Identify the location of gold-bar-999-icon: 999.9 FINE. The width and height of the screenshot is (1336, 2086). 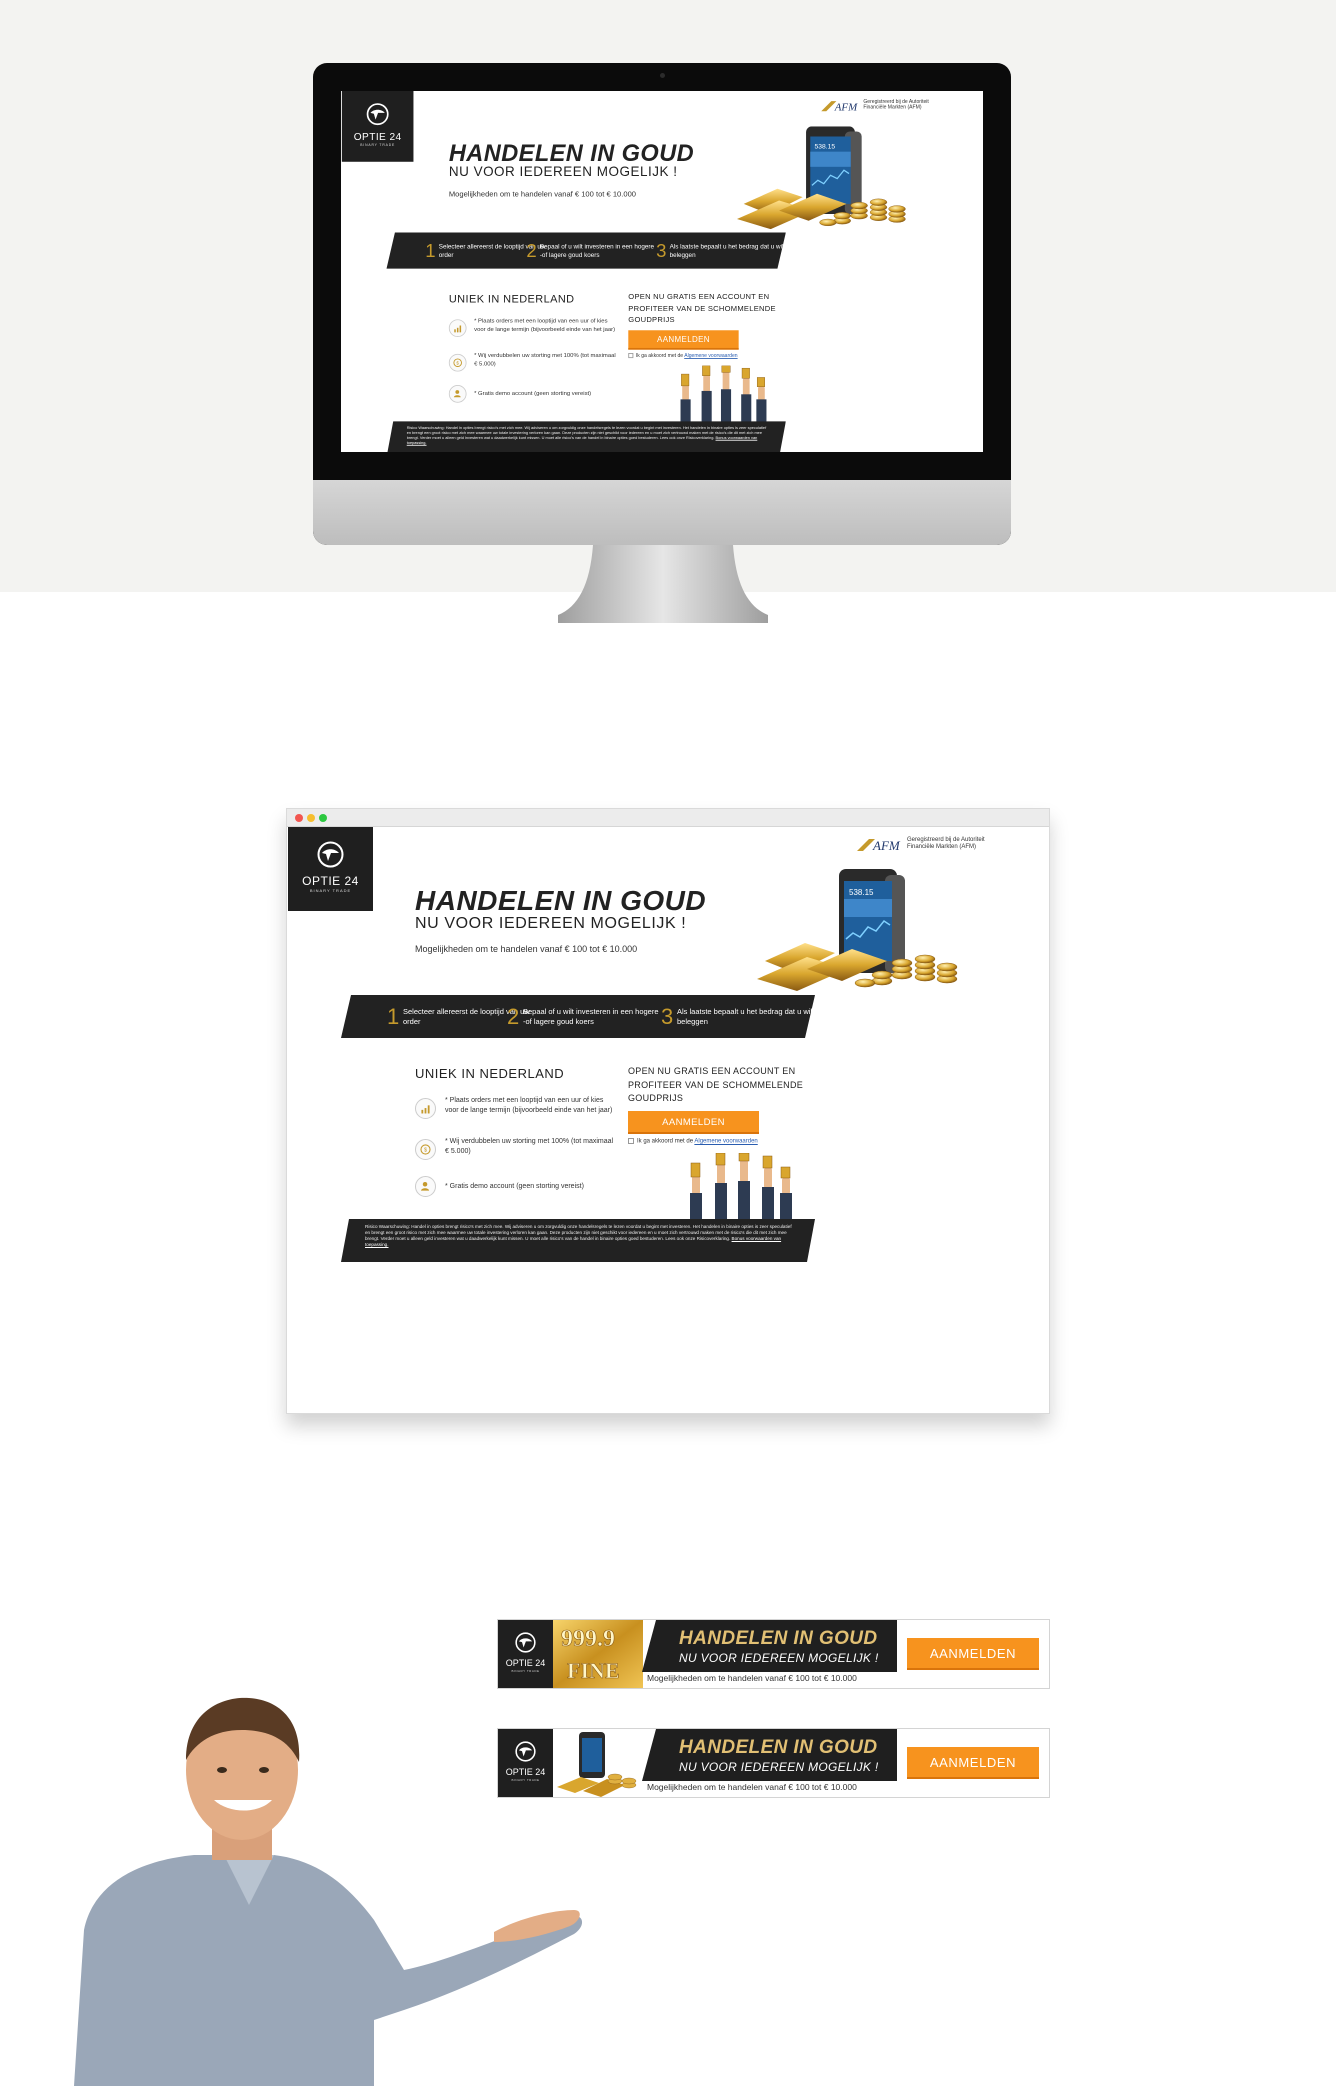
(598, 1654).